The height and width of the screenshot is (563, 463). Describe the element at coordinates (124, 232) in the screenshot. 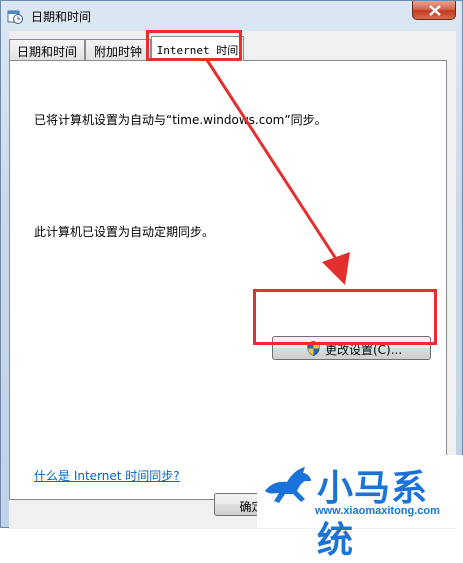

I see `auto-sync-text: 此计算机已设置为自动定期同步。` at that location.